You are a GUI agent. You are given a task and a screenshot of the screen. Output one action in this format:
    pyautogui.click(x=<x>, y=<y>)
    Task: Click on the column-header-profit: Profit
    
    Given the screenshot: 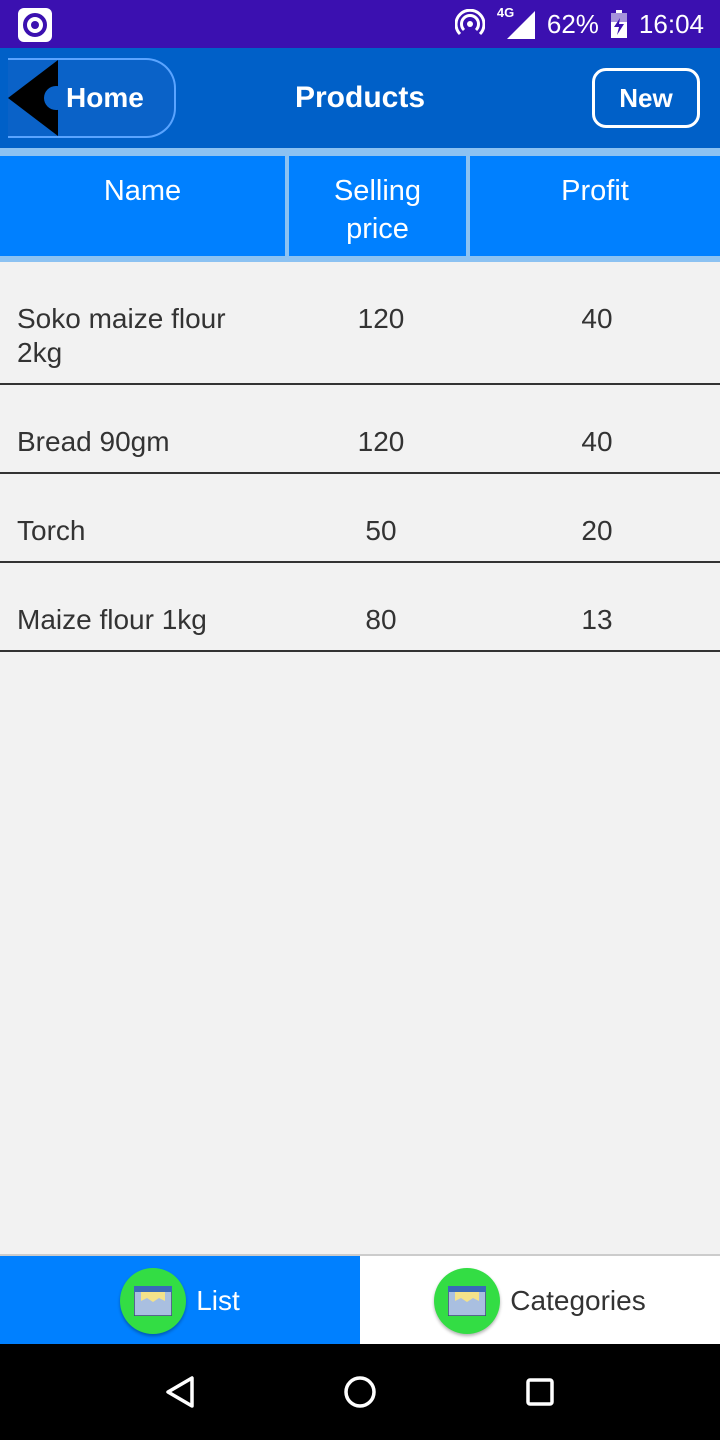 What is the action you would take?
    pyautogui.click(x=595, y=206)
    